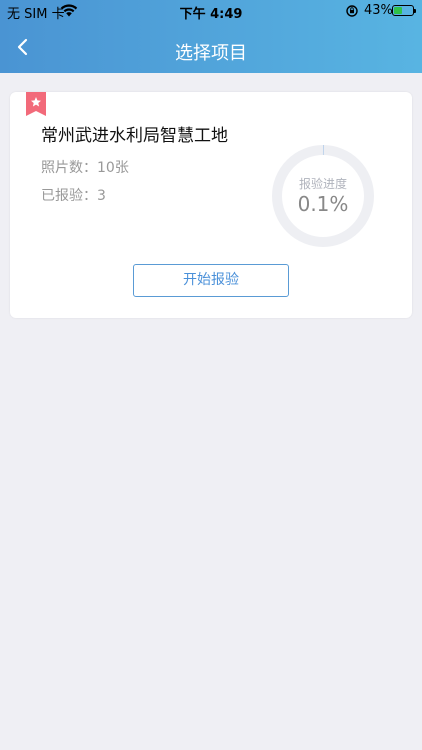 This screenshot has height=750, width=422. Describe the element at coordinates (404, 10) in the screenshot. I see `battery-icon` at that location.